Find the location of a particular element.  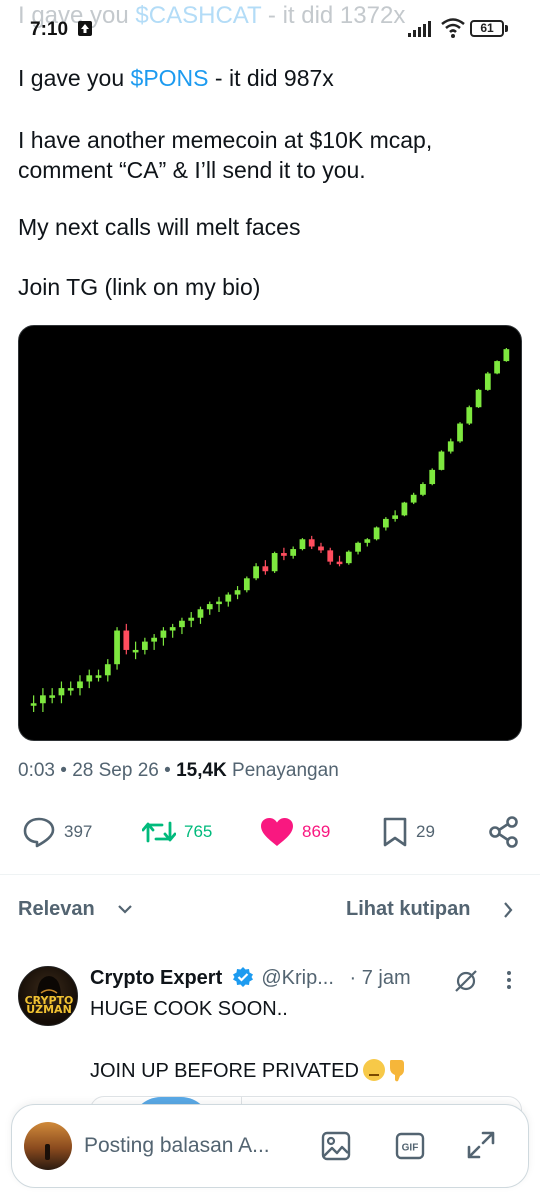

tweet-time: 0:03 is located at coordinates (36, 770).